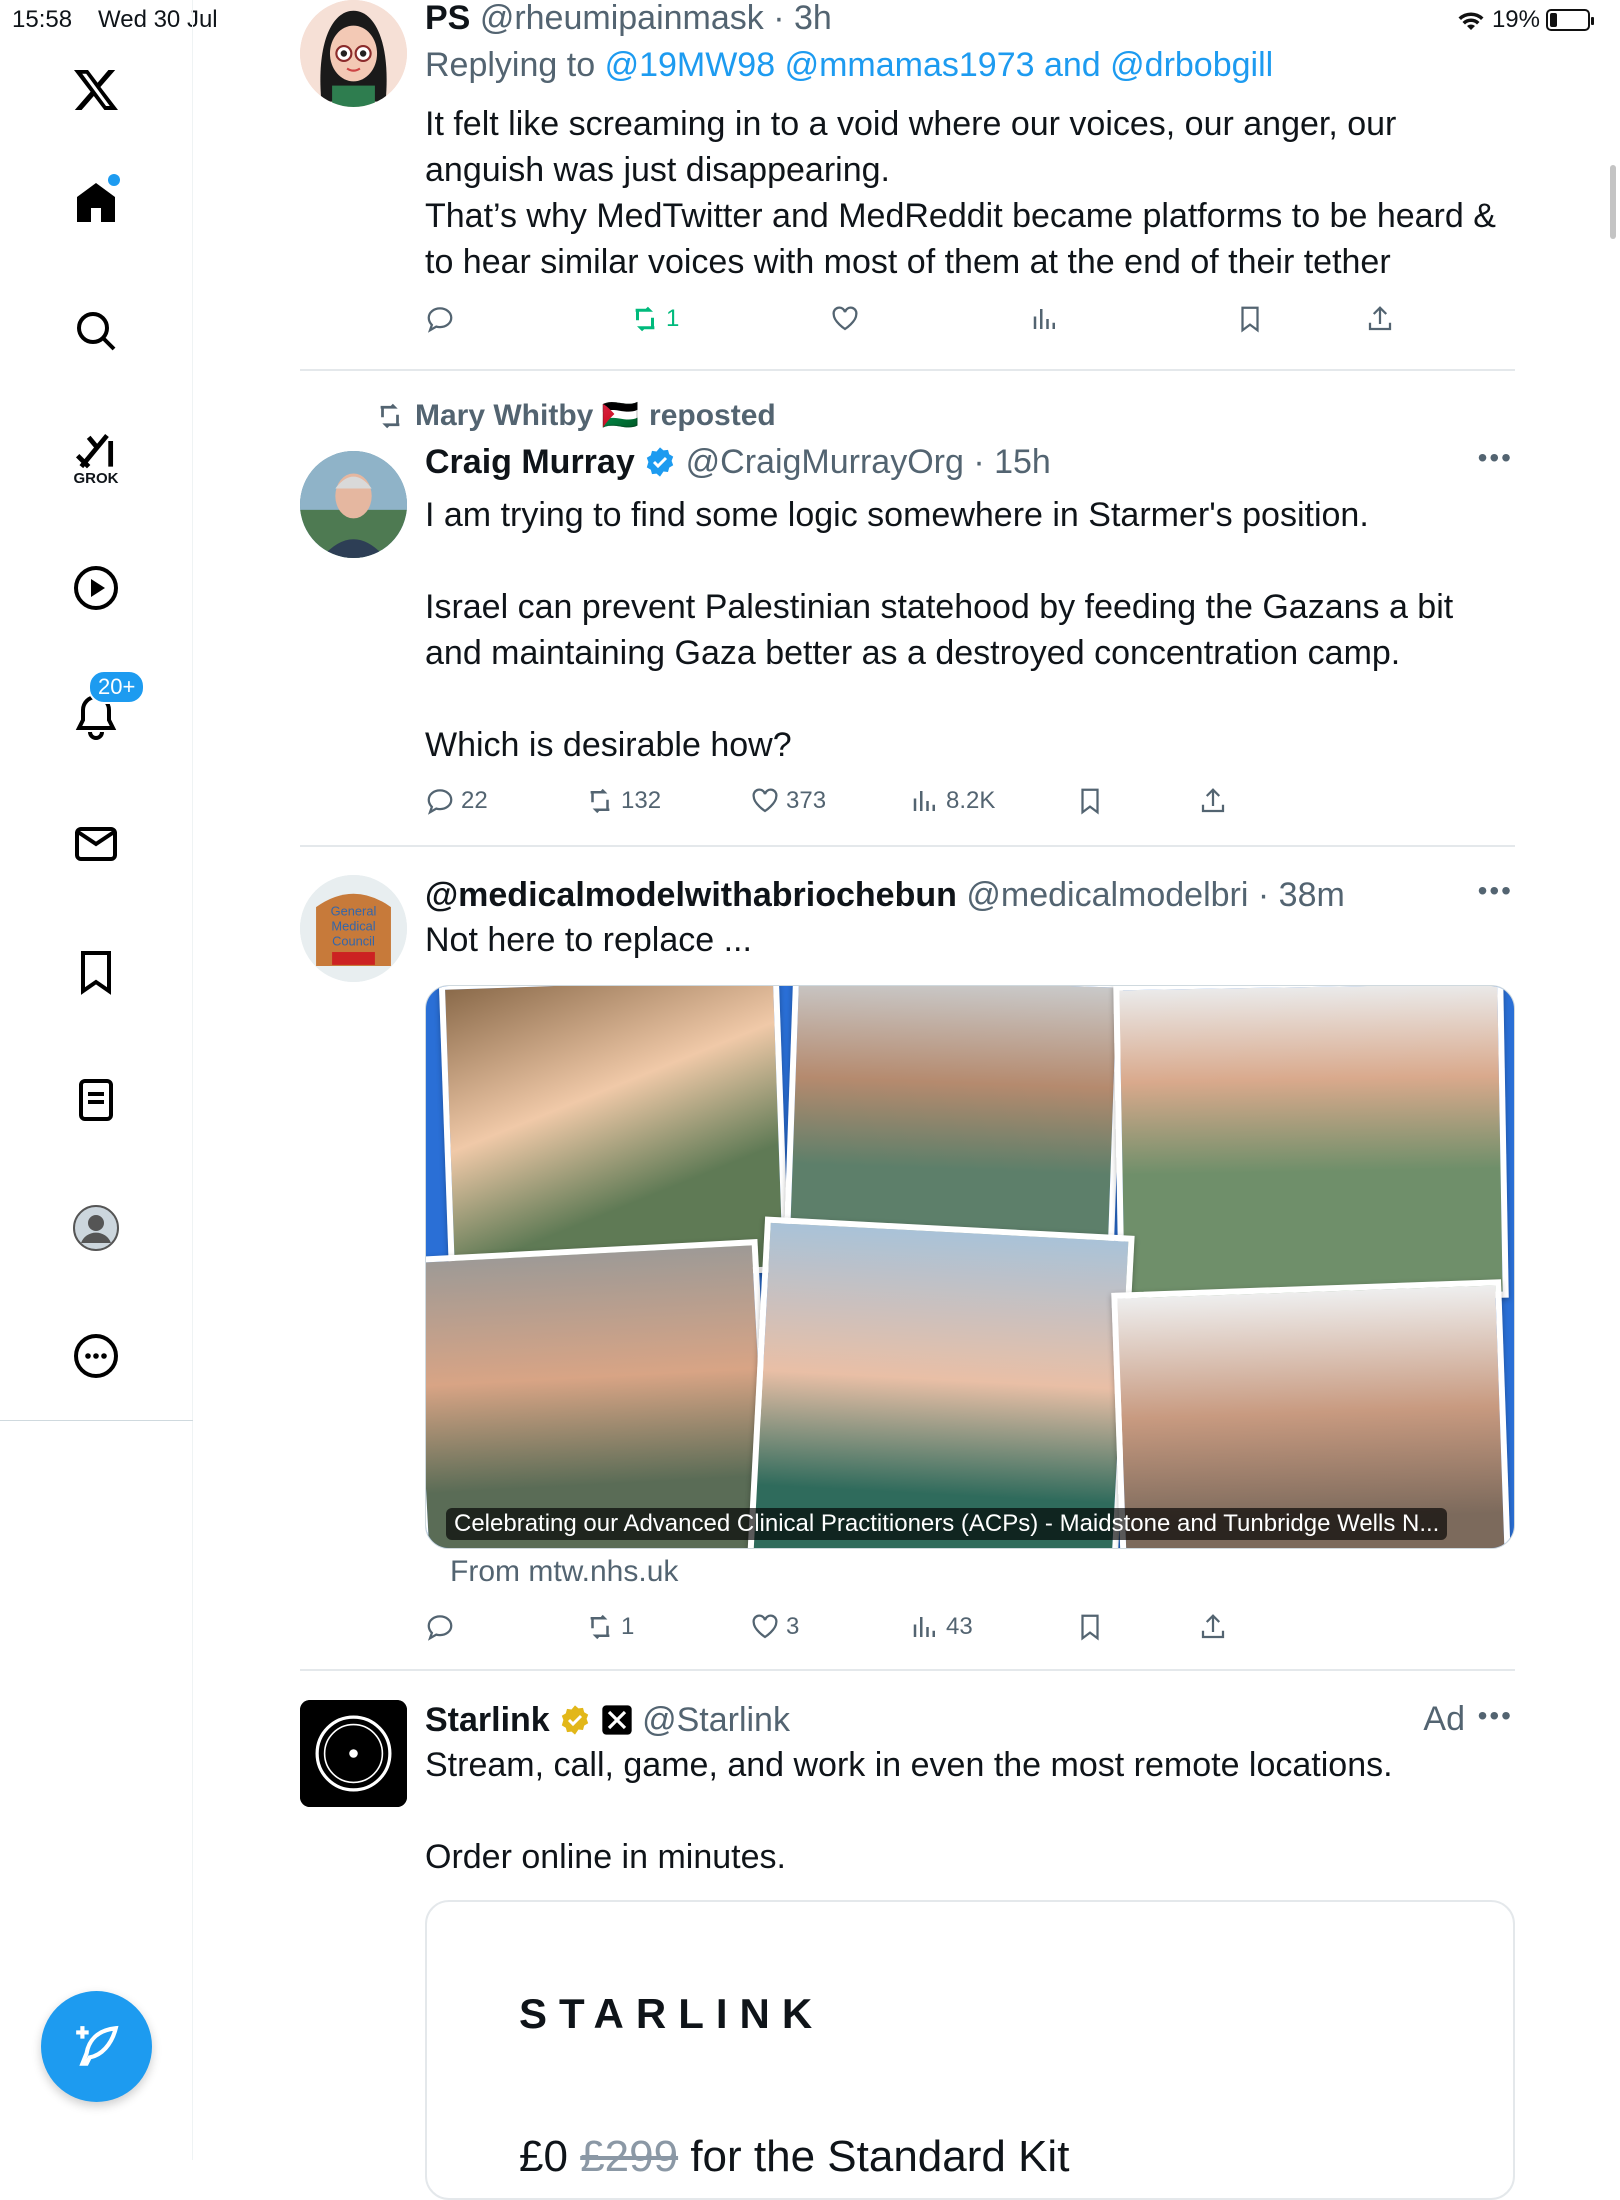 The height and width of the screenshot is (2200, 1620). Describe the element at coordinates (456, 801) in the screenshot. I see `reply-button: 22` at that location.